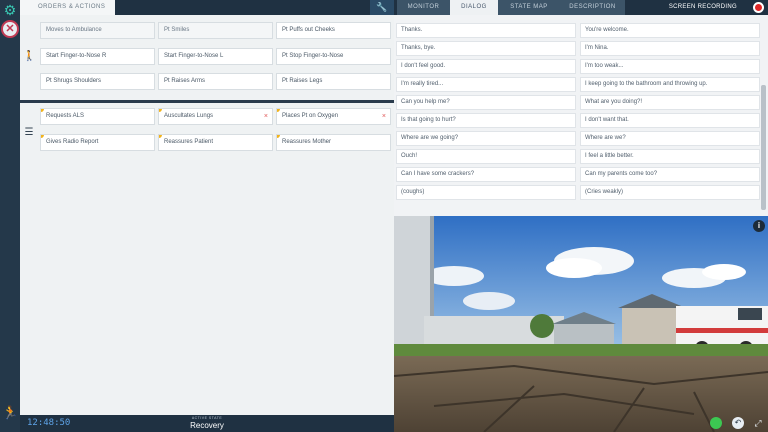 This screenshot has width=768, height=432. What do you see at coordinates (592, 7) in the screenshot?
I see `tab-description: DESCRIPTION` at bounding box center [592, 7].